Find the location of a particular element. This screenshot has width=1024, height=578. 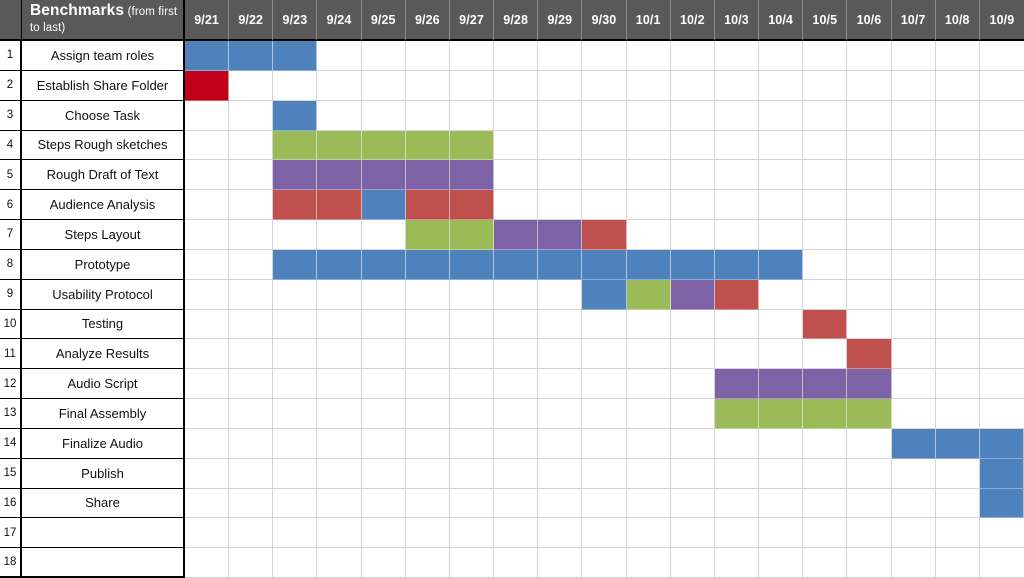

task-name-cell: Usability Protocol is located at coordinates (103, 294).